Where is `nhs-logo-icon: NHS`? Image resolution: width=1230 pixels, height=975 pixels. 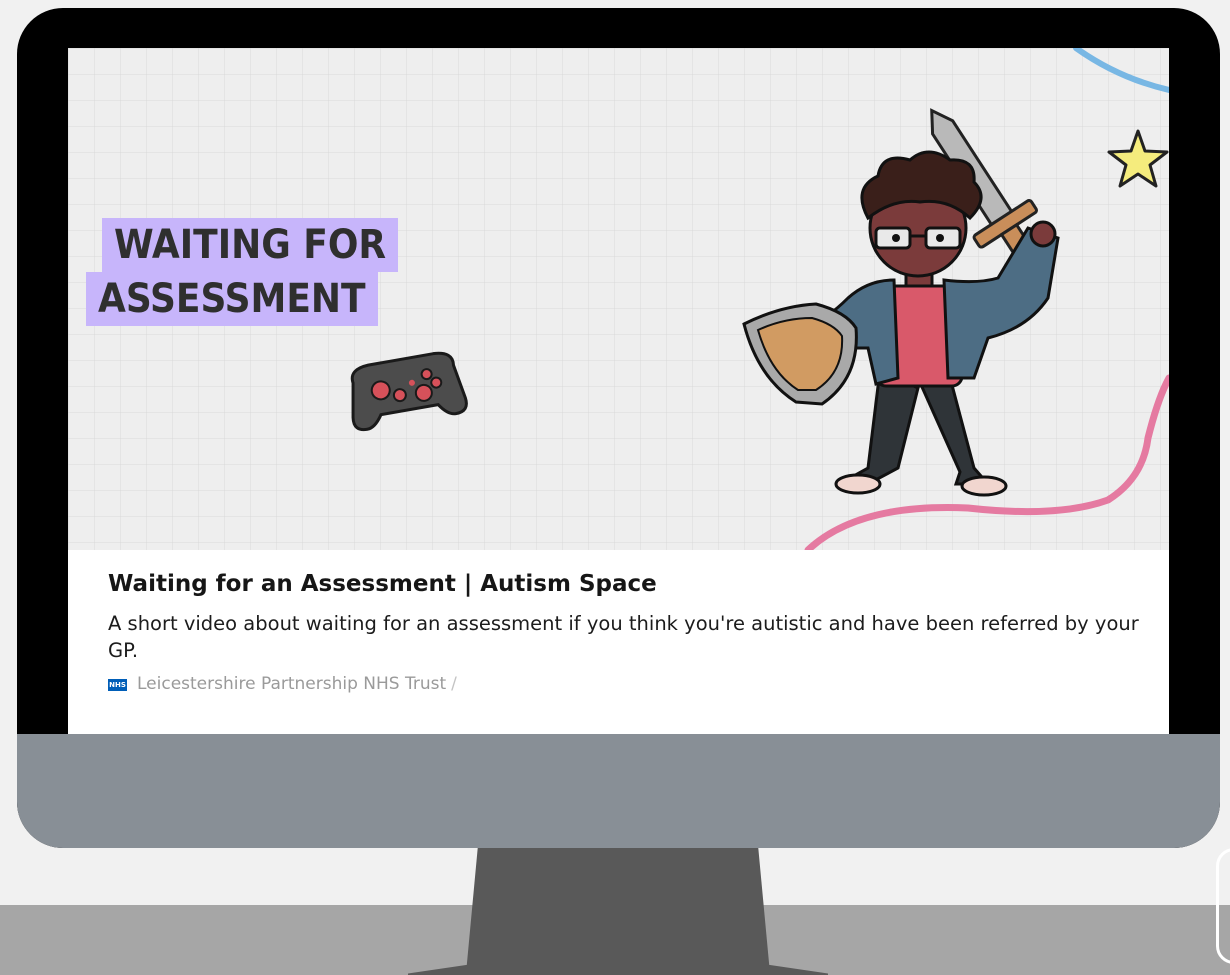 nhs-logo-icon: NHS is located at coordinates (117, 685).